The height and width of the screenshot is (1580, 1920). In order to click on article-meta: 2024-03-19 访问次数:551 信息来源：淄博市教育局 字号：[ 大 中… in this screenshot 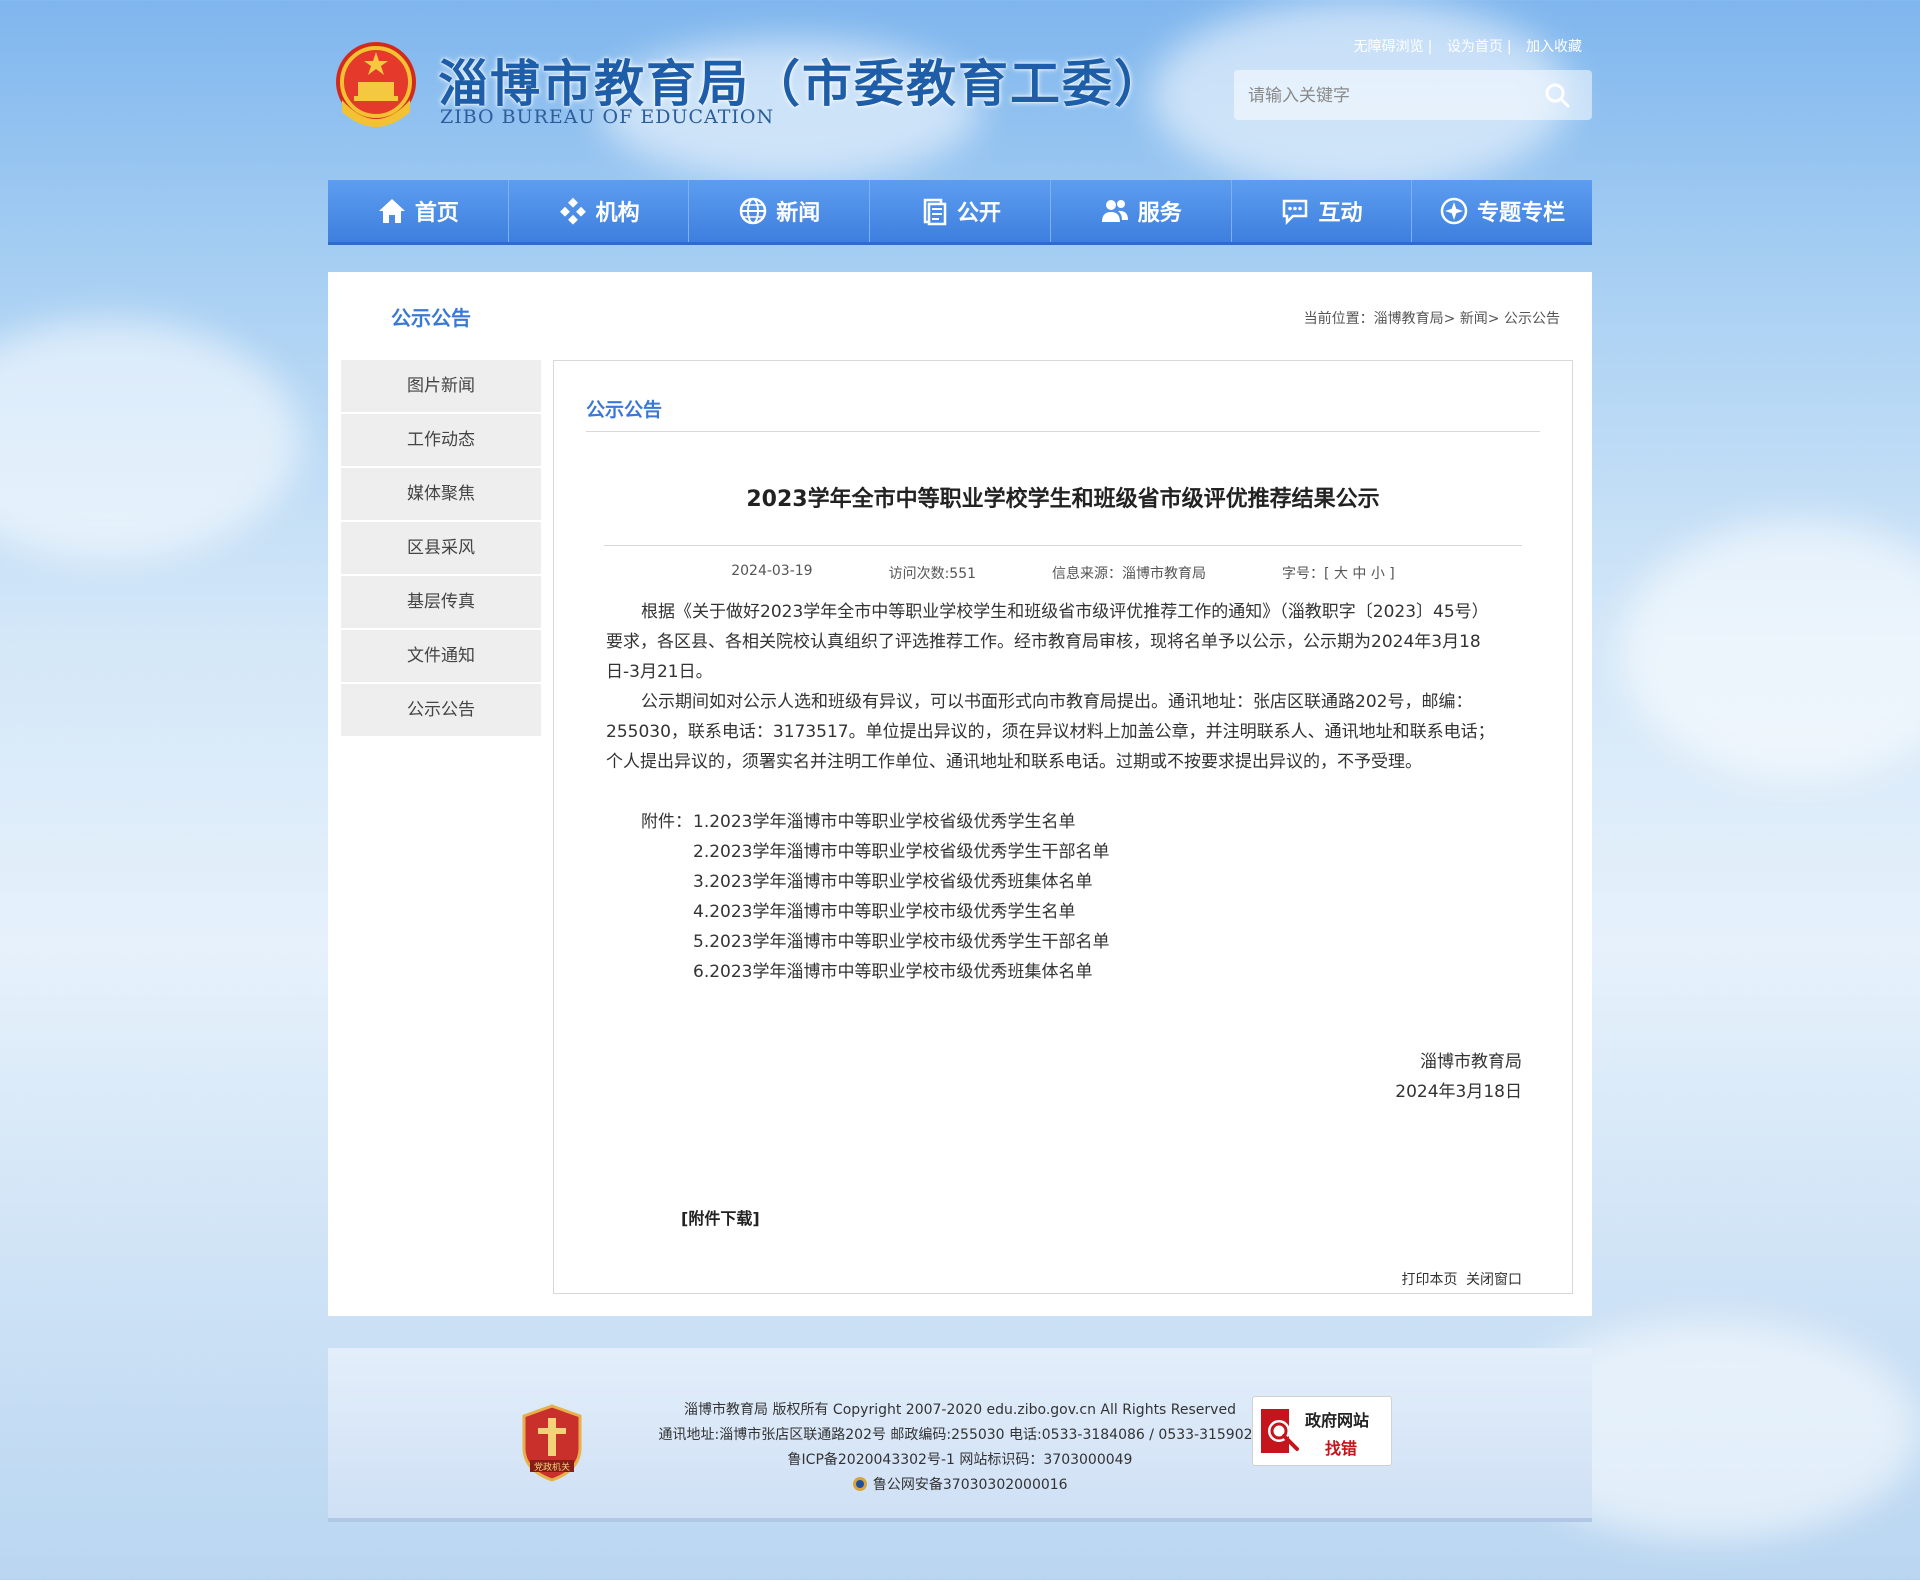, I will do `click(1063, 573)`.